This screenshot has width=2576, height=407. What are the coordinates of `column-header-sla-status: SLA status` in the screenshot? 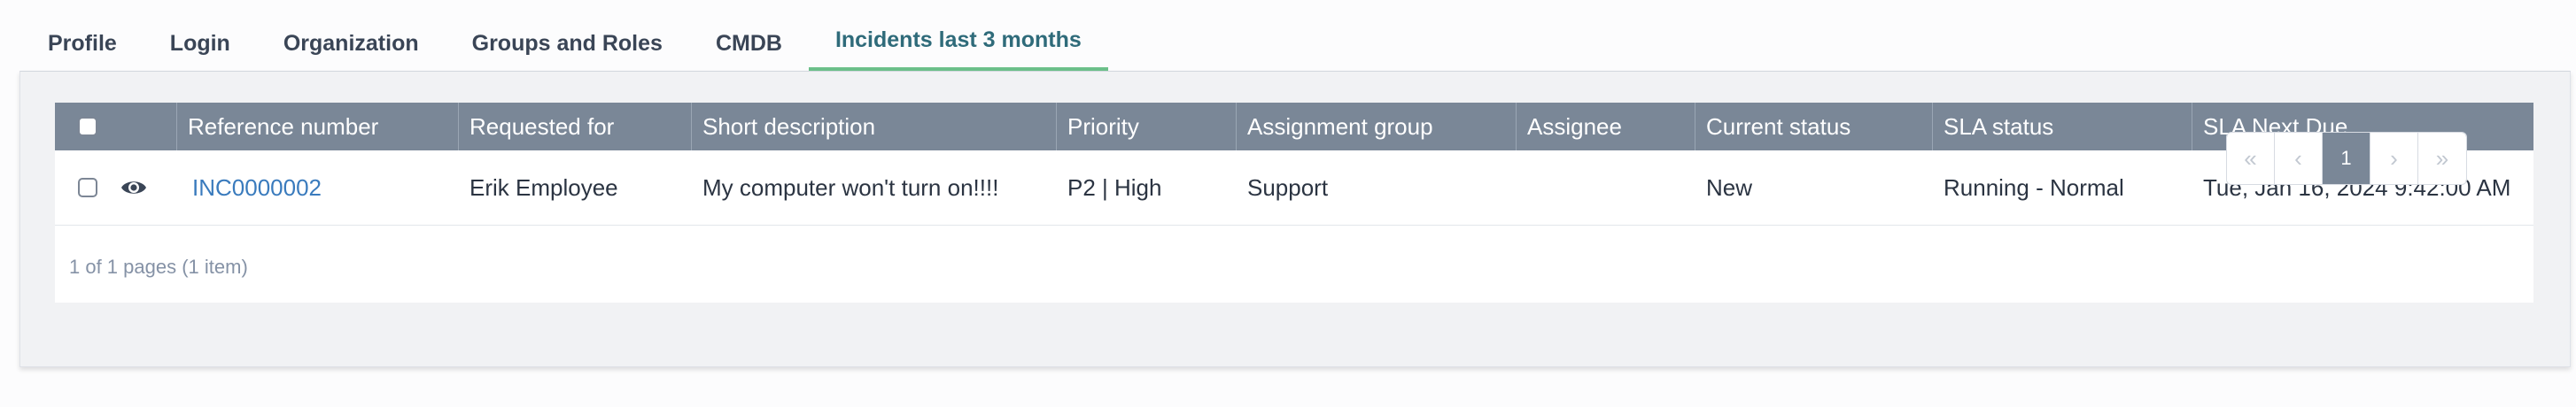 It's located at (2062, 126).